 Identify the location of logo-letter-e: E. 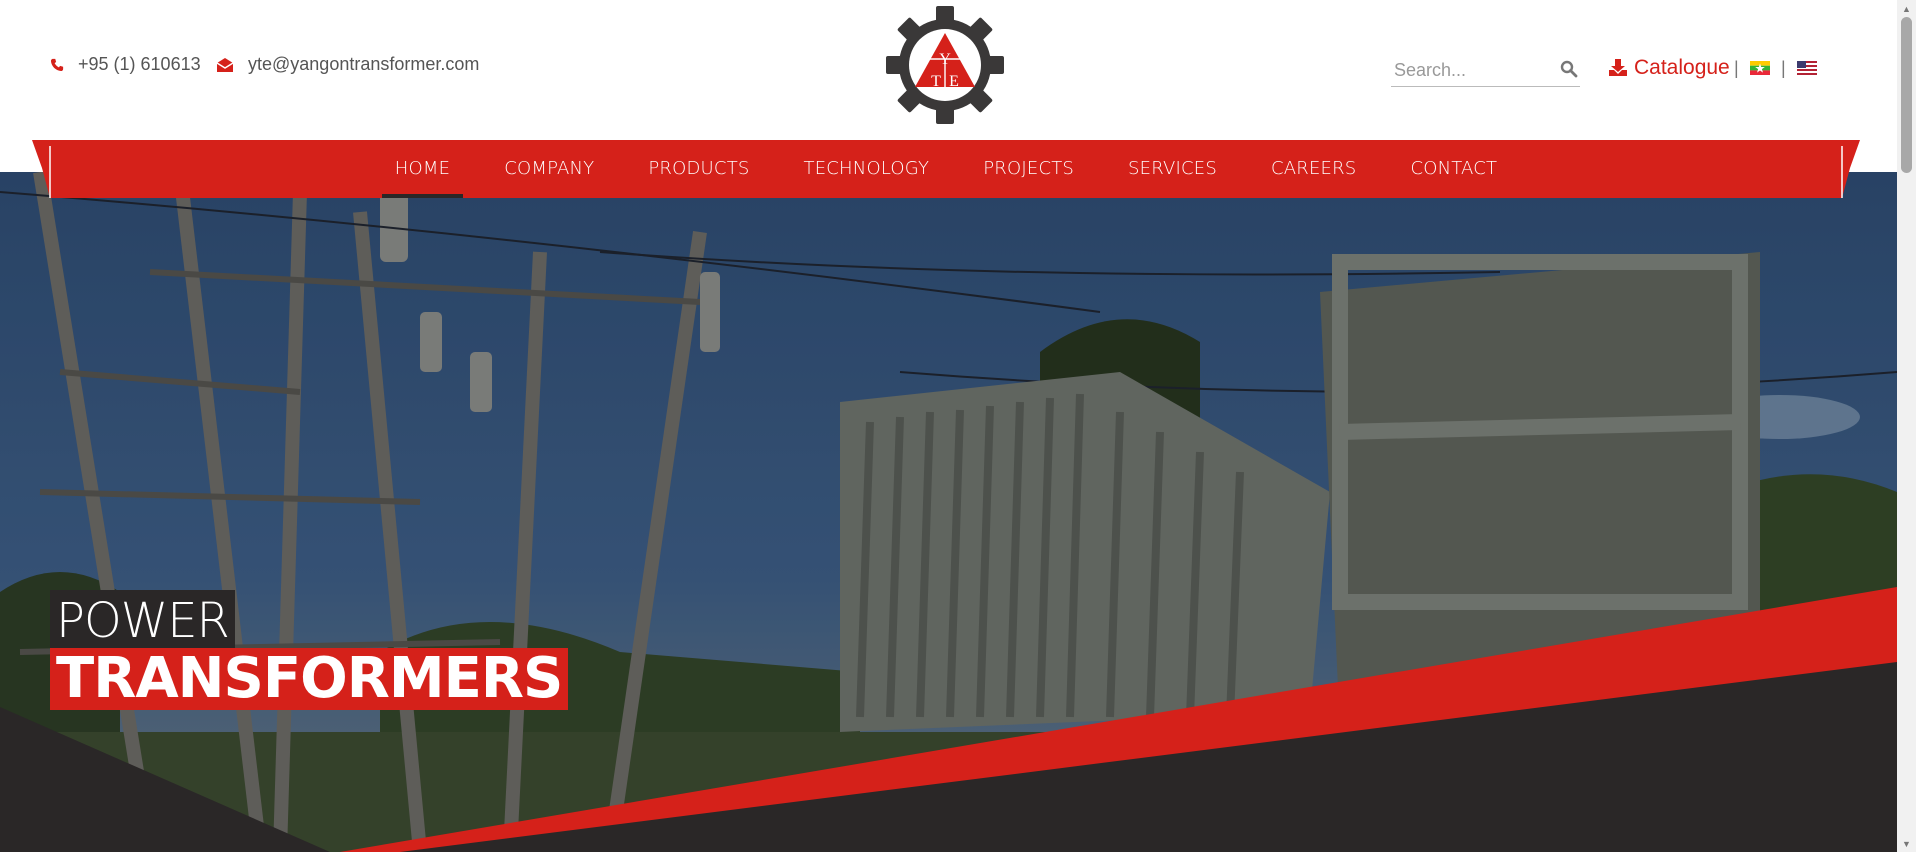
(954, 81).